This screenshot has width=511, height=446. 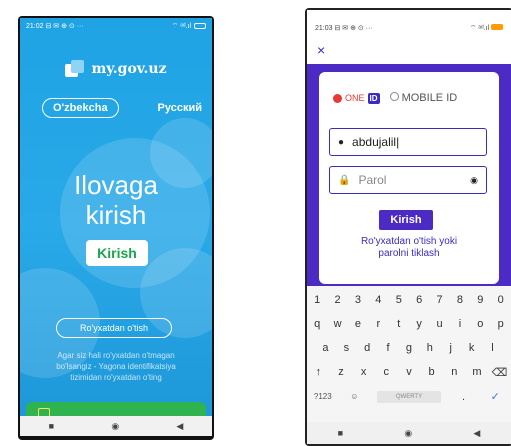 I want to click on id-method-selector: ONE ID MOBILE ID, so click(x=395, y=98).